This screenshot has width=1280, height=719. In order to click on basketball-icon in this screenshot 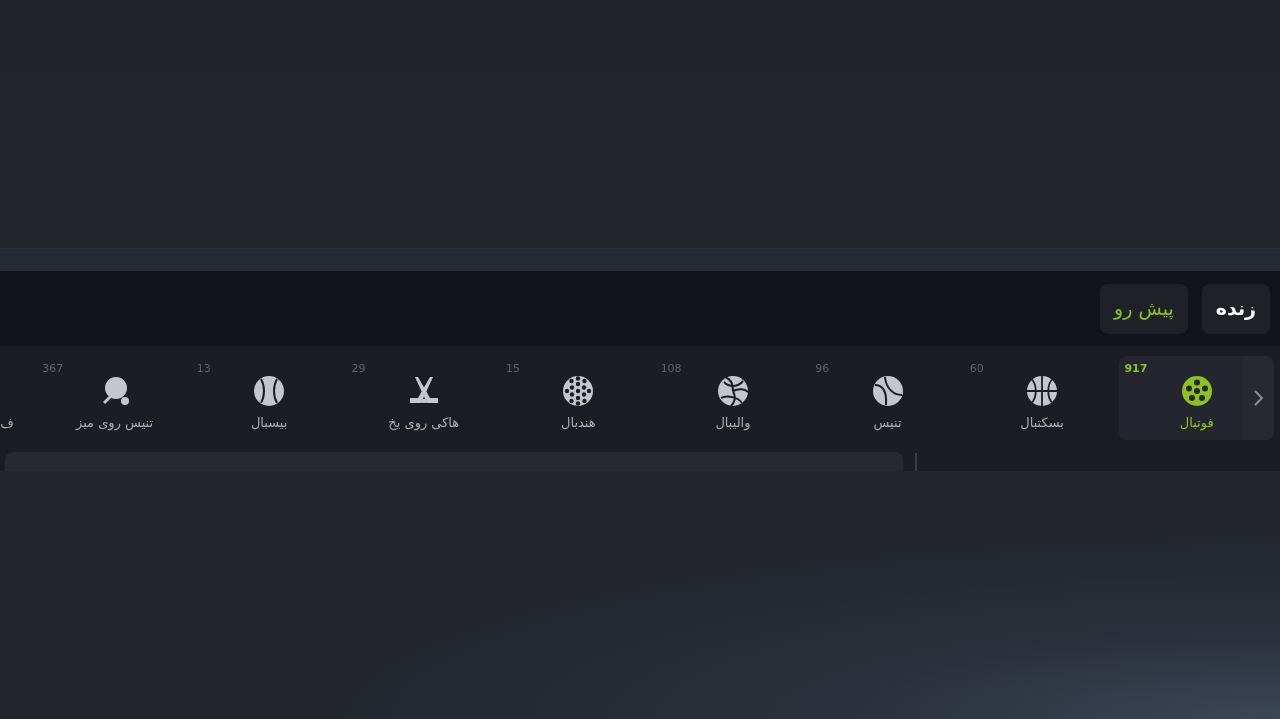, I will do `click(1042, 391)`.